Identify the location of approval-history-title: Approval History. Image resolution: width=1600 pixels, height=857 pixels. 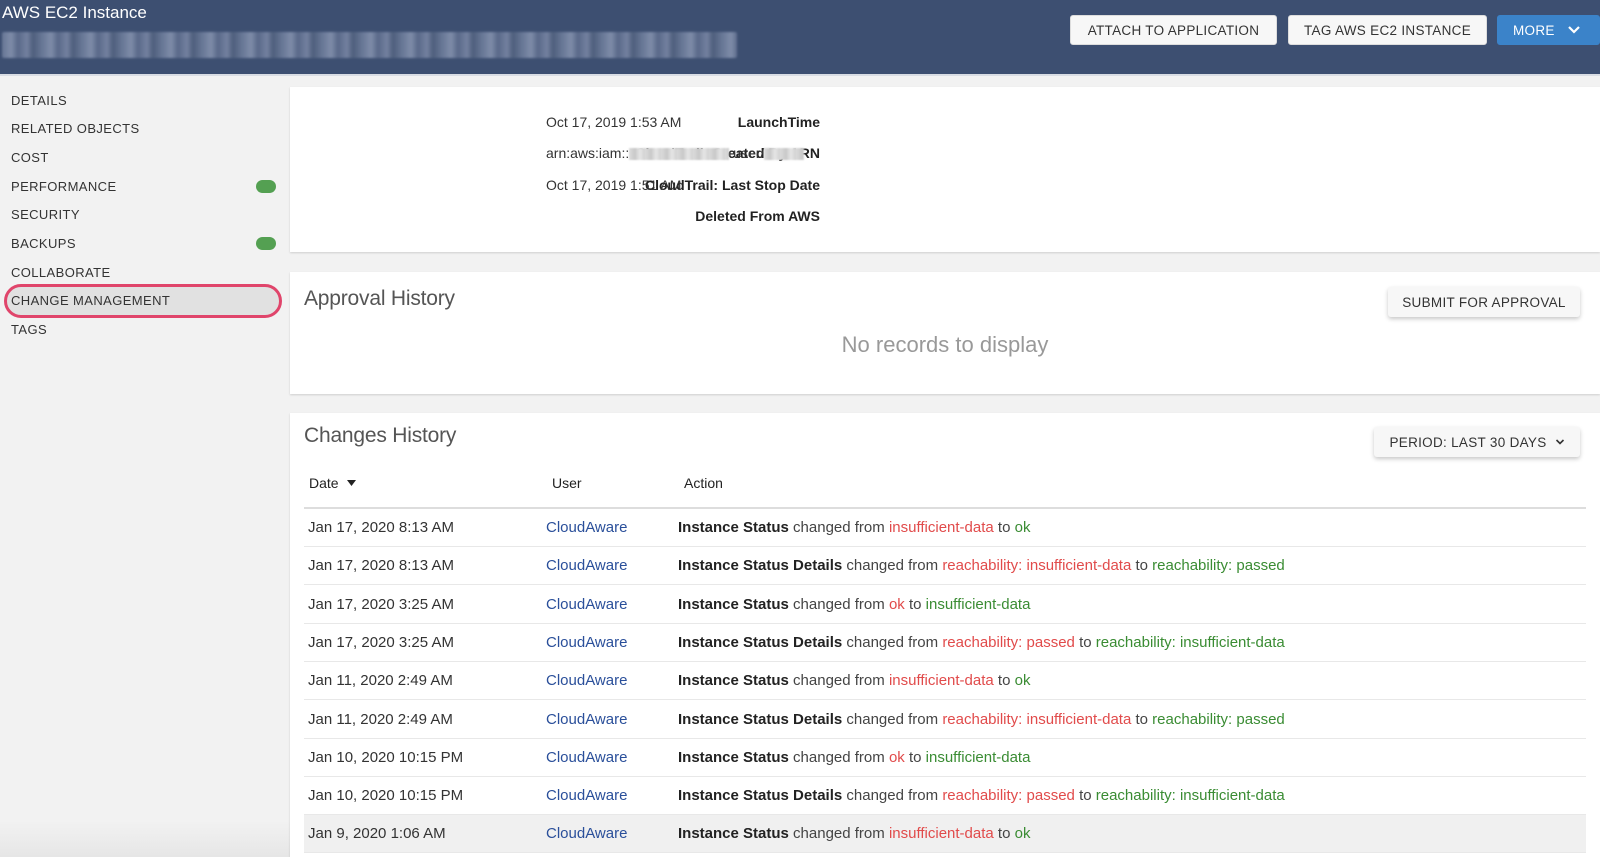
(379, 298).